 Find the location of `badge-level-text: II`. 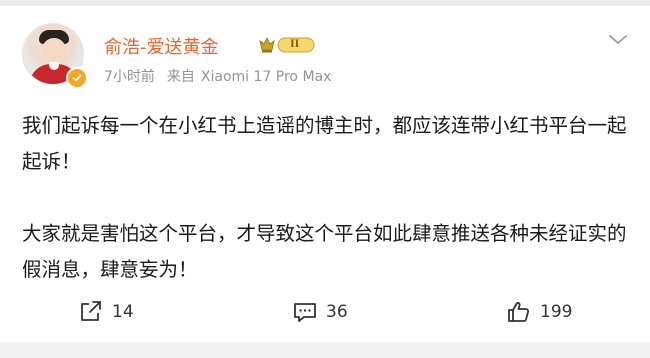

badge-level-text: II is located at coordinates (295, 43).